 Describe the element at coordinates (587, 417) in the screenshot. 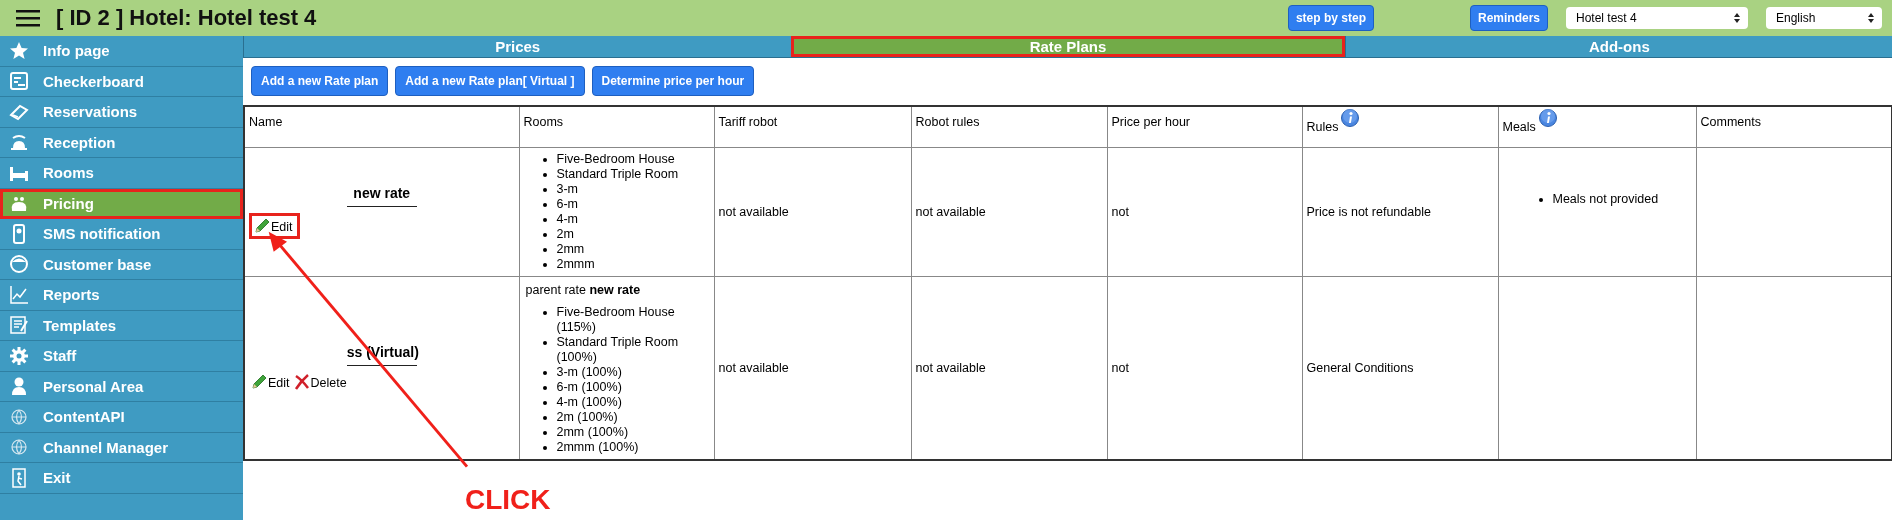

I see `room-item: 2m (100%)` at that location.